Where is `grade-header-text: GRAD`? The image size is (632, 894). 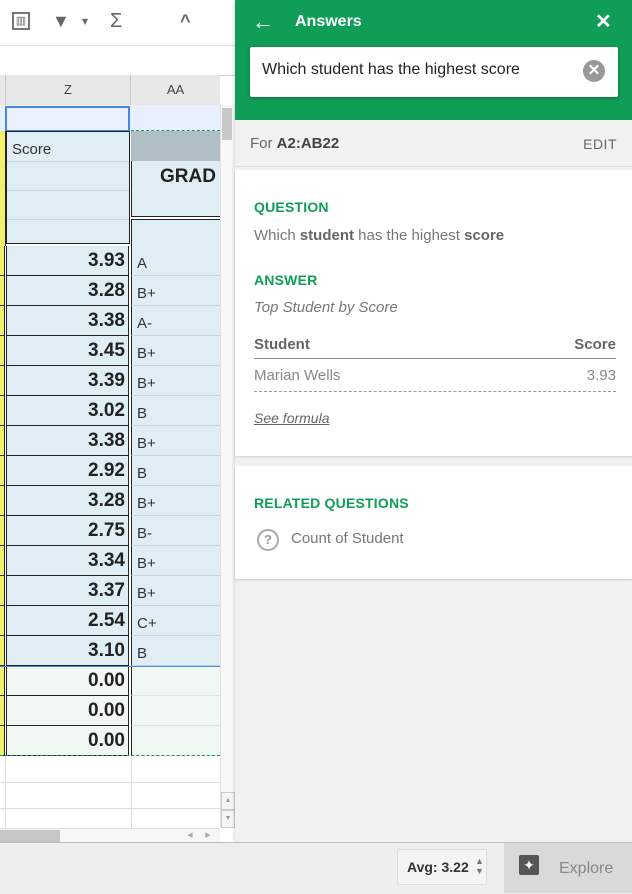
grade-header-text: GRAD is located at coordinates (188, 176).